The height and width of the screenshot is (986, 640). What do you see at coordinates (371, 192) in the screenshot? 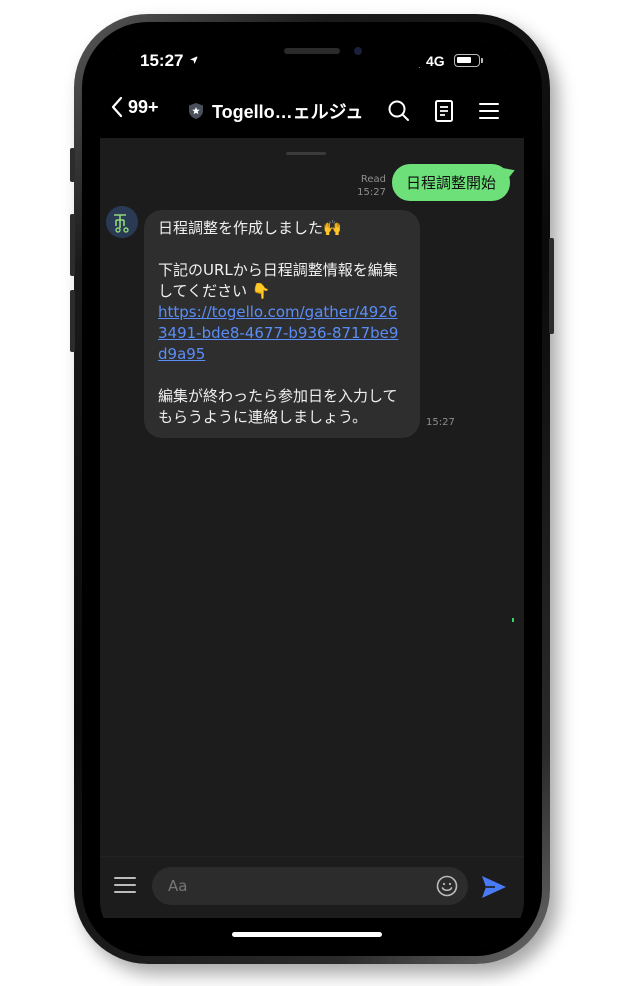
I see `outgoing-time: 15:27` at bounding box center [371, 192].